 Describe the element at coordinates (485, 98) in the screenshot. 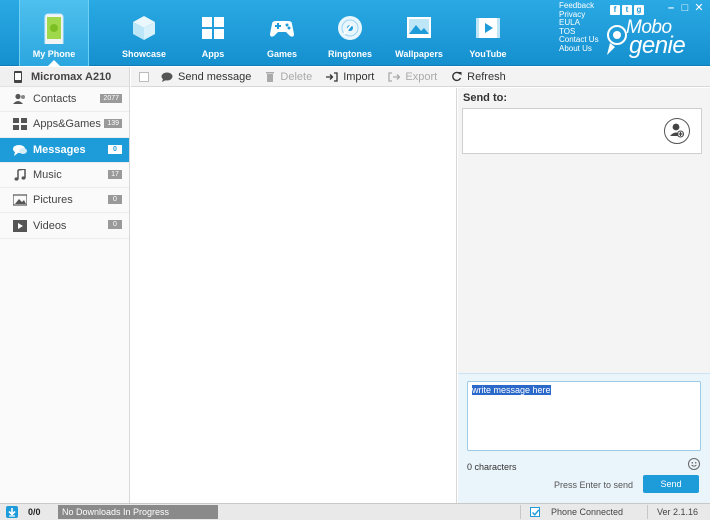

I see `send-to-label: Send to:` at that location.